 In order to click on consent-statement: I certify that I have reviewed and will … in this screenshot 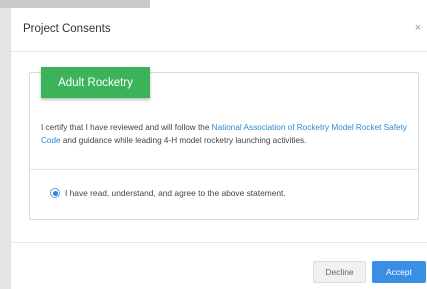, I will do `click(226, 134)`.